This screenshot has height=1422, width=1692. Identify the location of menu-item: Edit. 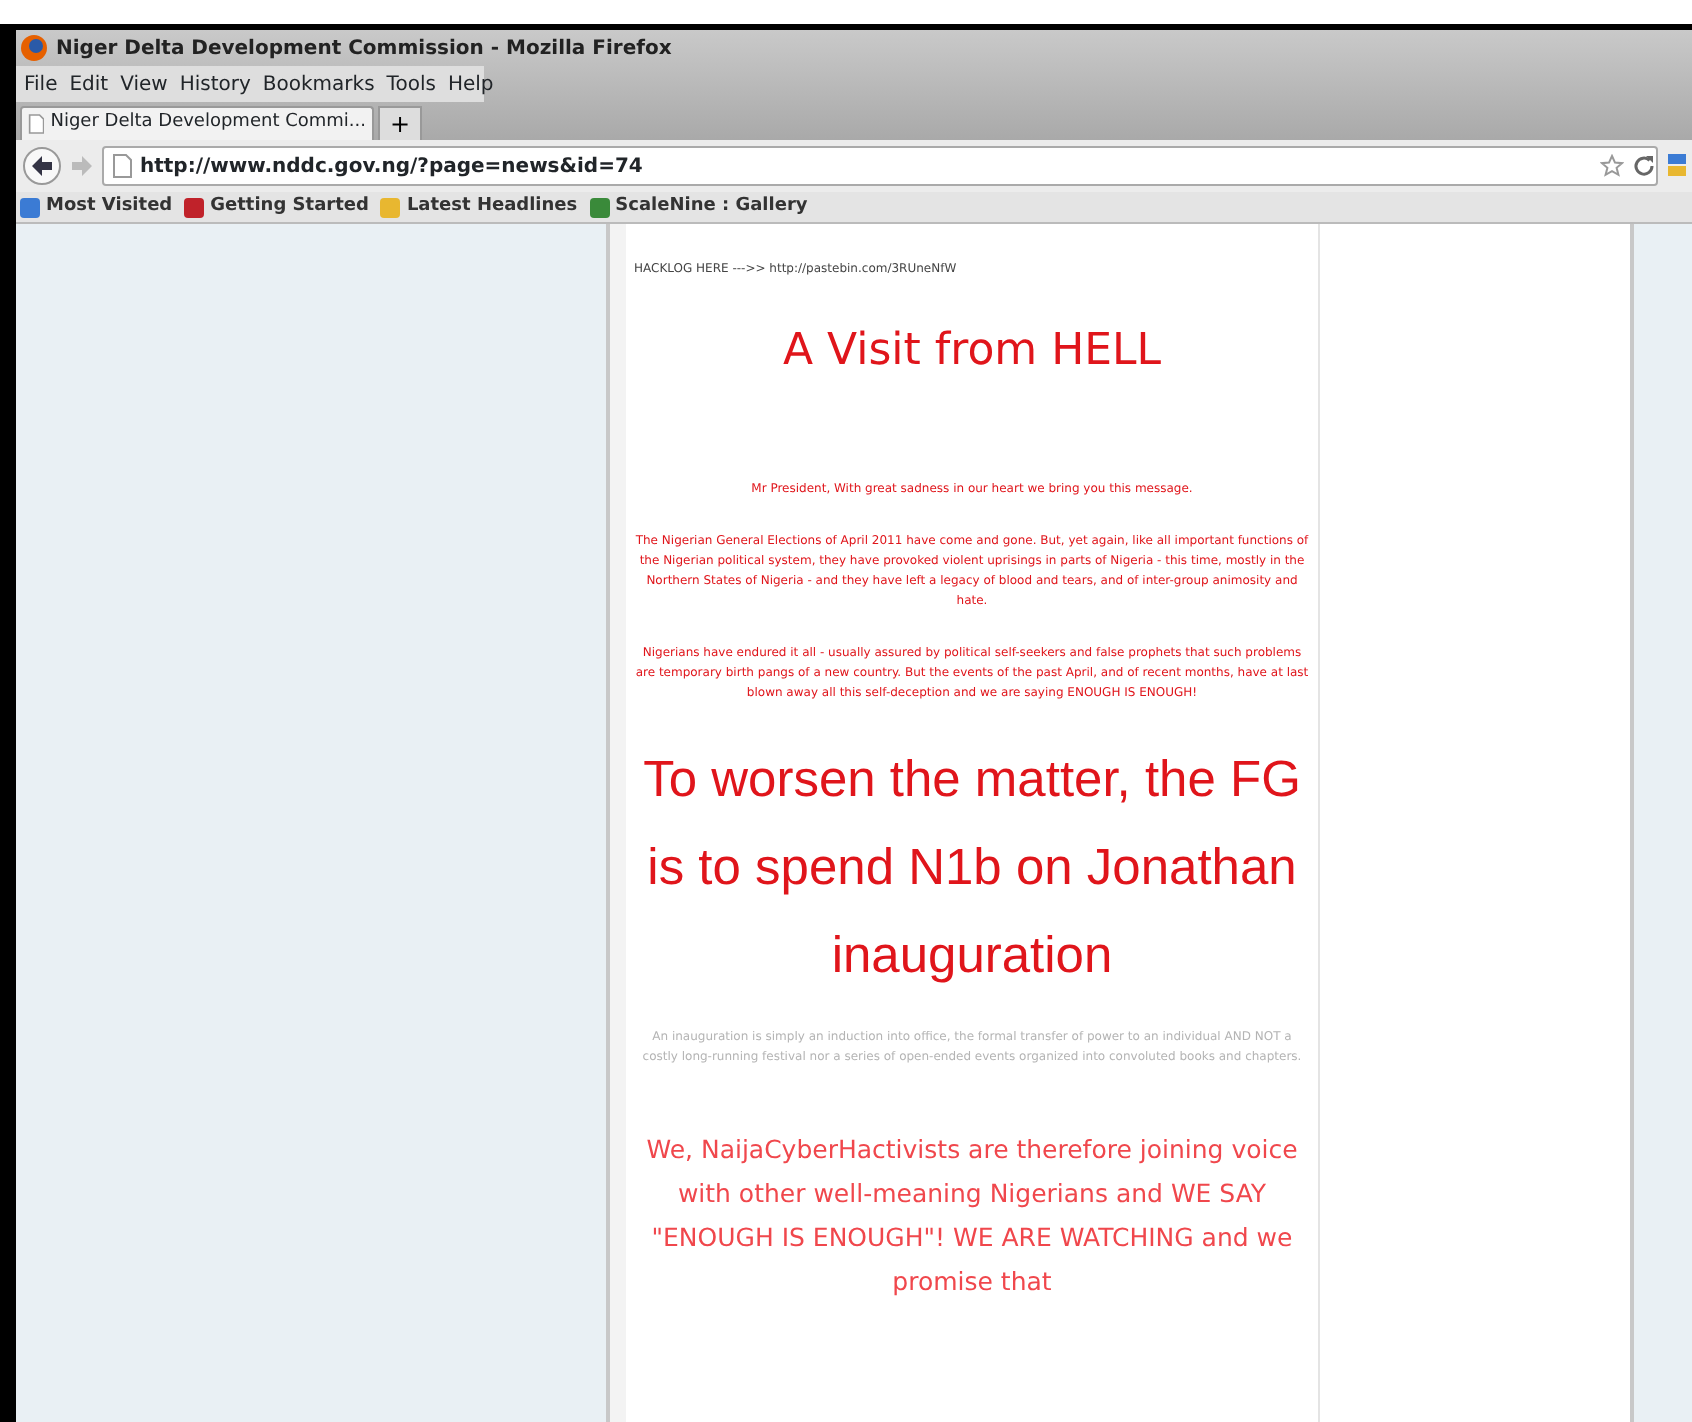
(89, 84).